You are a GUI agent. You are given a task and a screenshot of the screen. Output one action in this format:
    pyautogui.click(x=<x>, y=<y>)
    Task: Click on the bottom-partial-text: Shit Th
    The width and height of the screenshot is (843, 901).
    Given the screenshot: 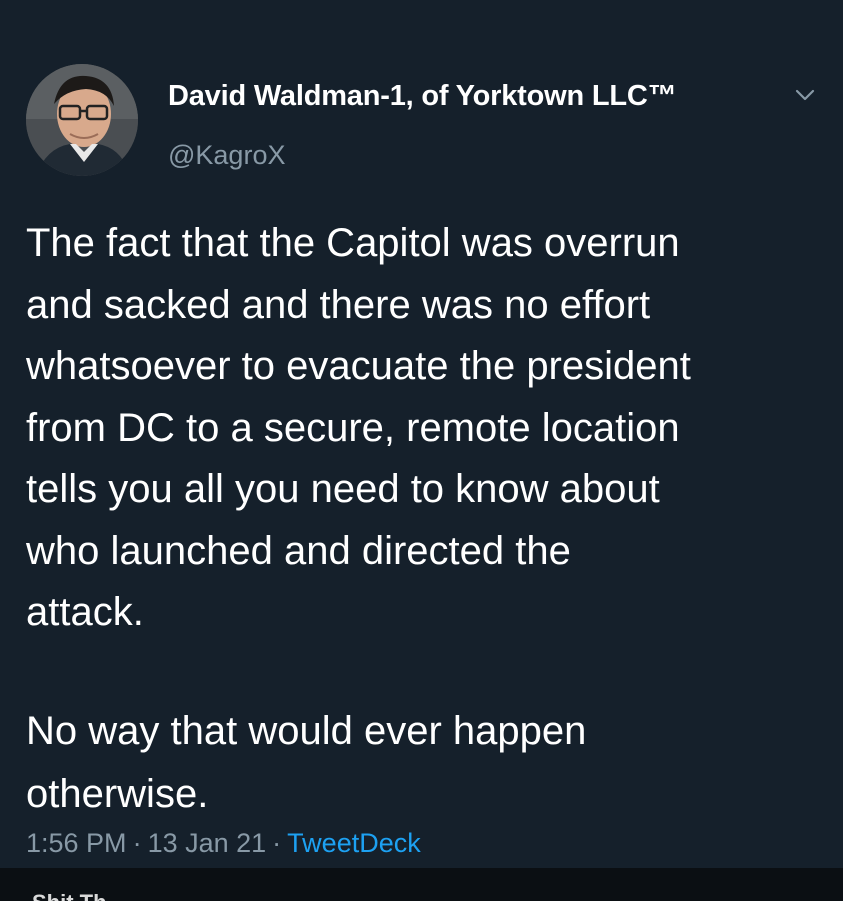 What is the action you would take?
    pyautogui.click(x=69, y=895)
    